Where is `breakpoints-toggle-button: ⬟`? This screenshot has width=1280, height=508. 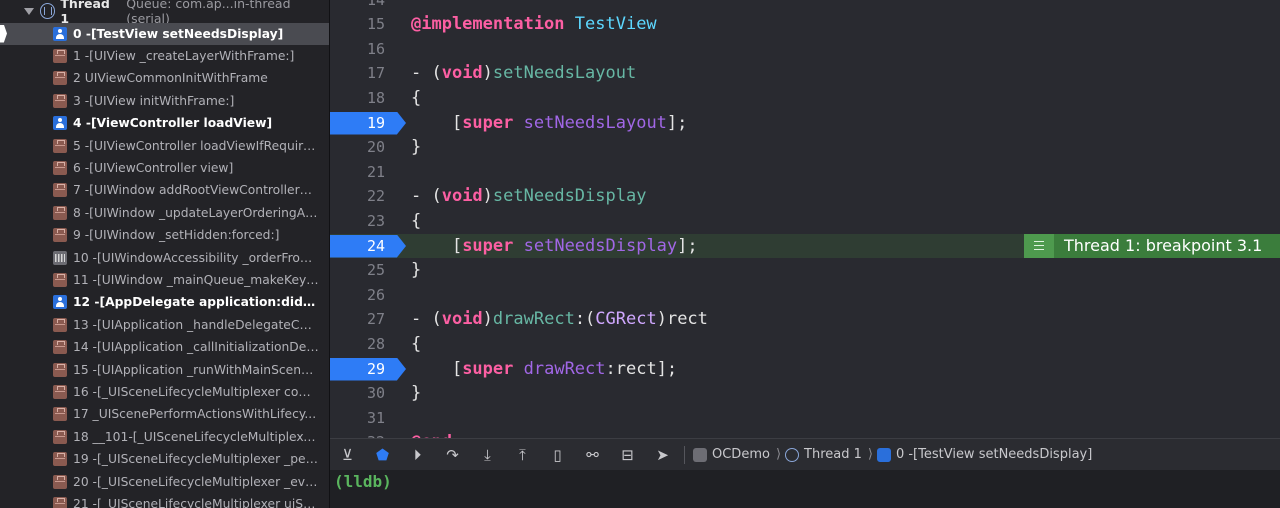
breakpoints-toggle-button: ⬟ is located at coordinates (382, 454).